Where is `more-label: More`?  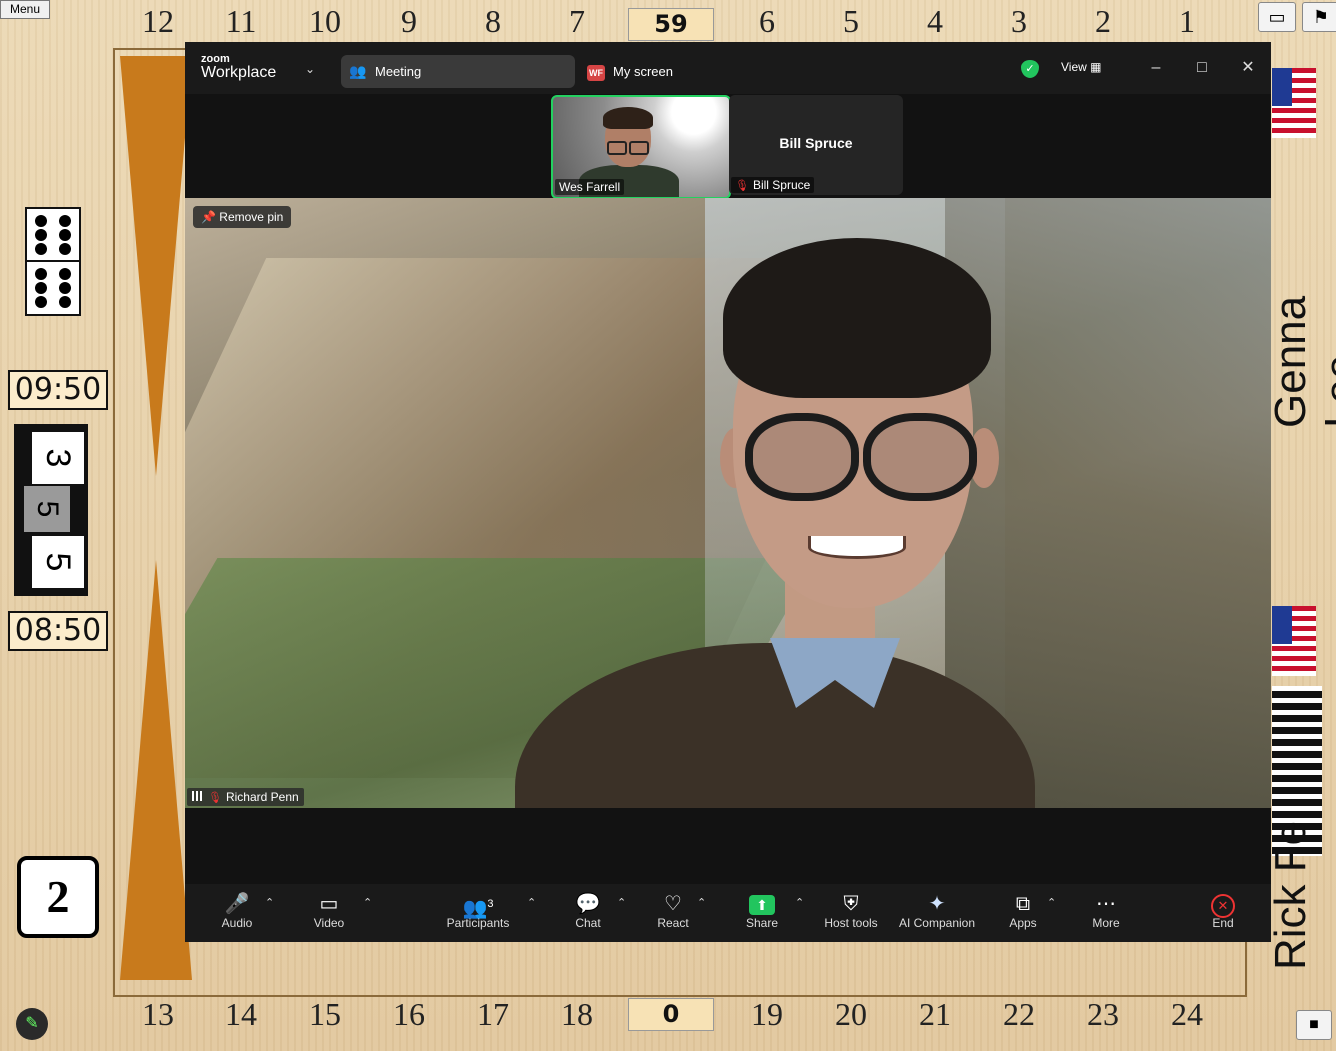 more-label: More is located at coordinates (1106, 923).